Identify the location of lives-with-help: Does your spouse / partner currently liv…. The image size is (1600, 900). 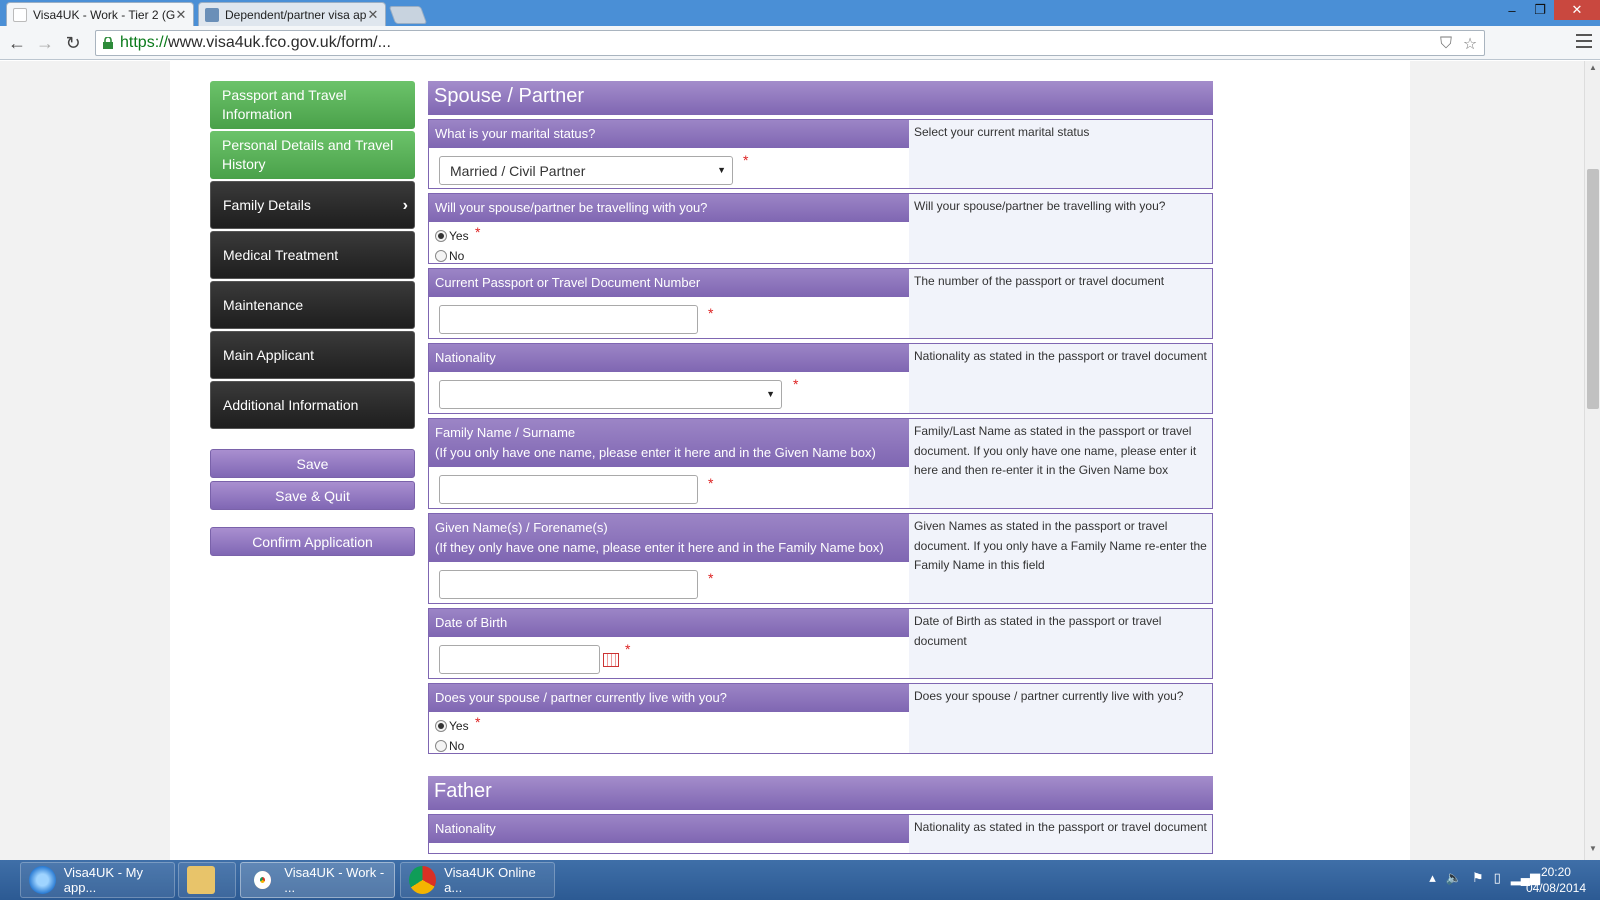
(1060, 718).